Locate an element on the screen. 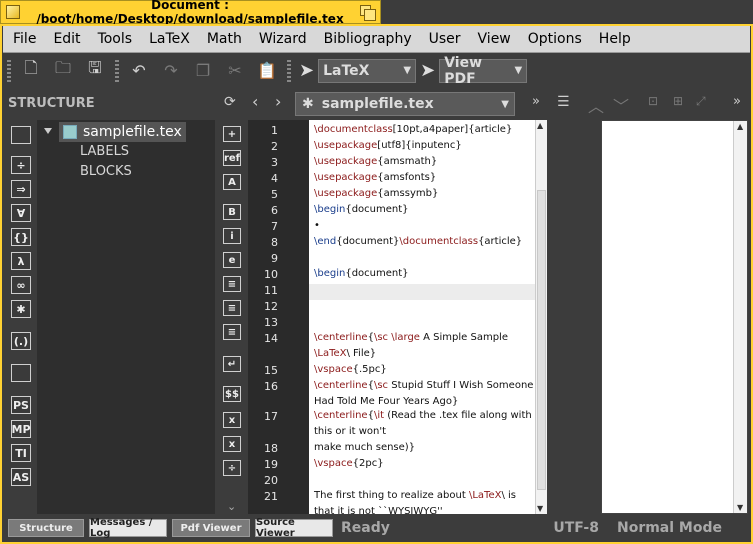 The height and width of the screenshot is (544, 753). line-number: 2 is located at coordinates (274, 146).